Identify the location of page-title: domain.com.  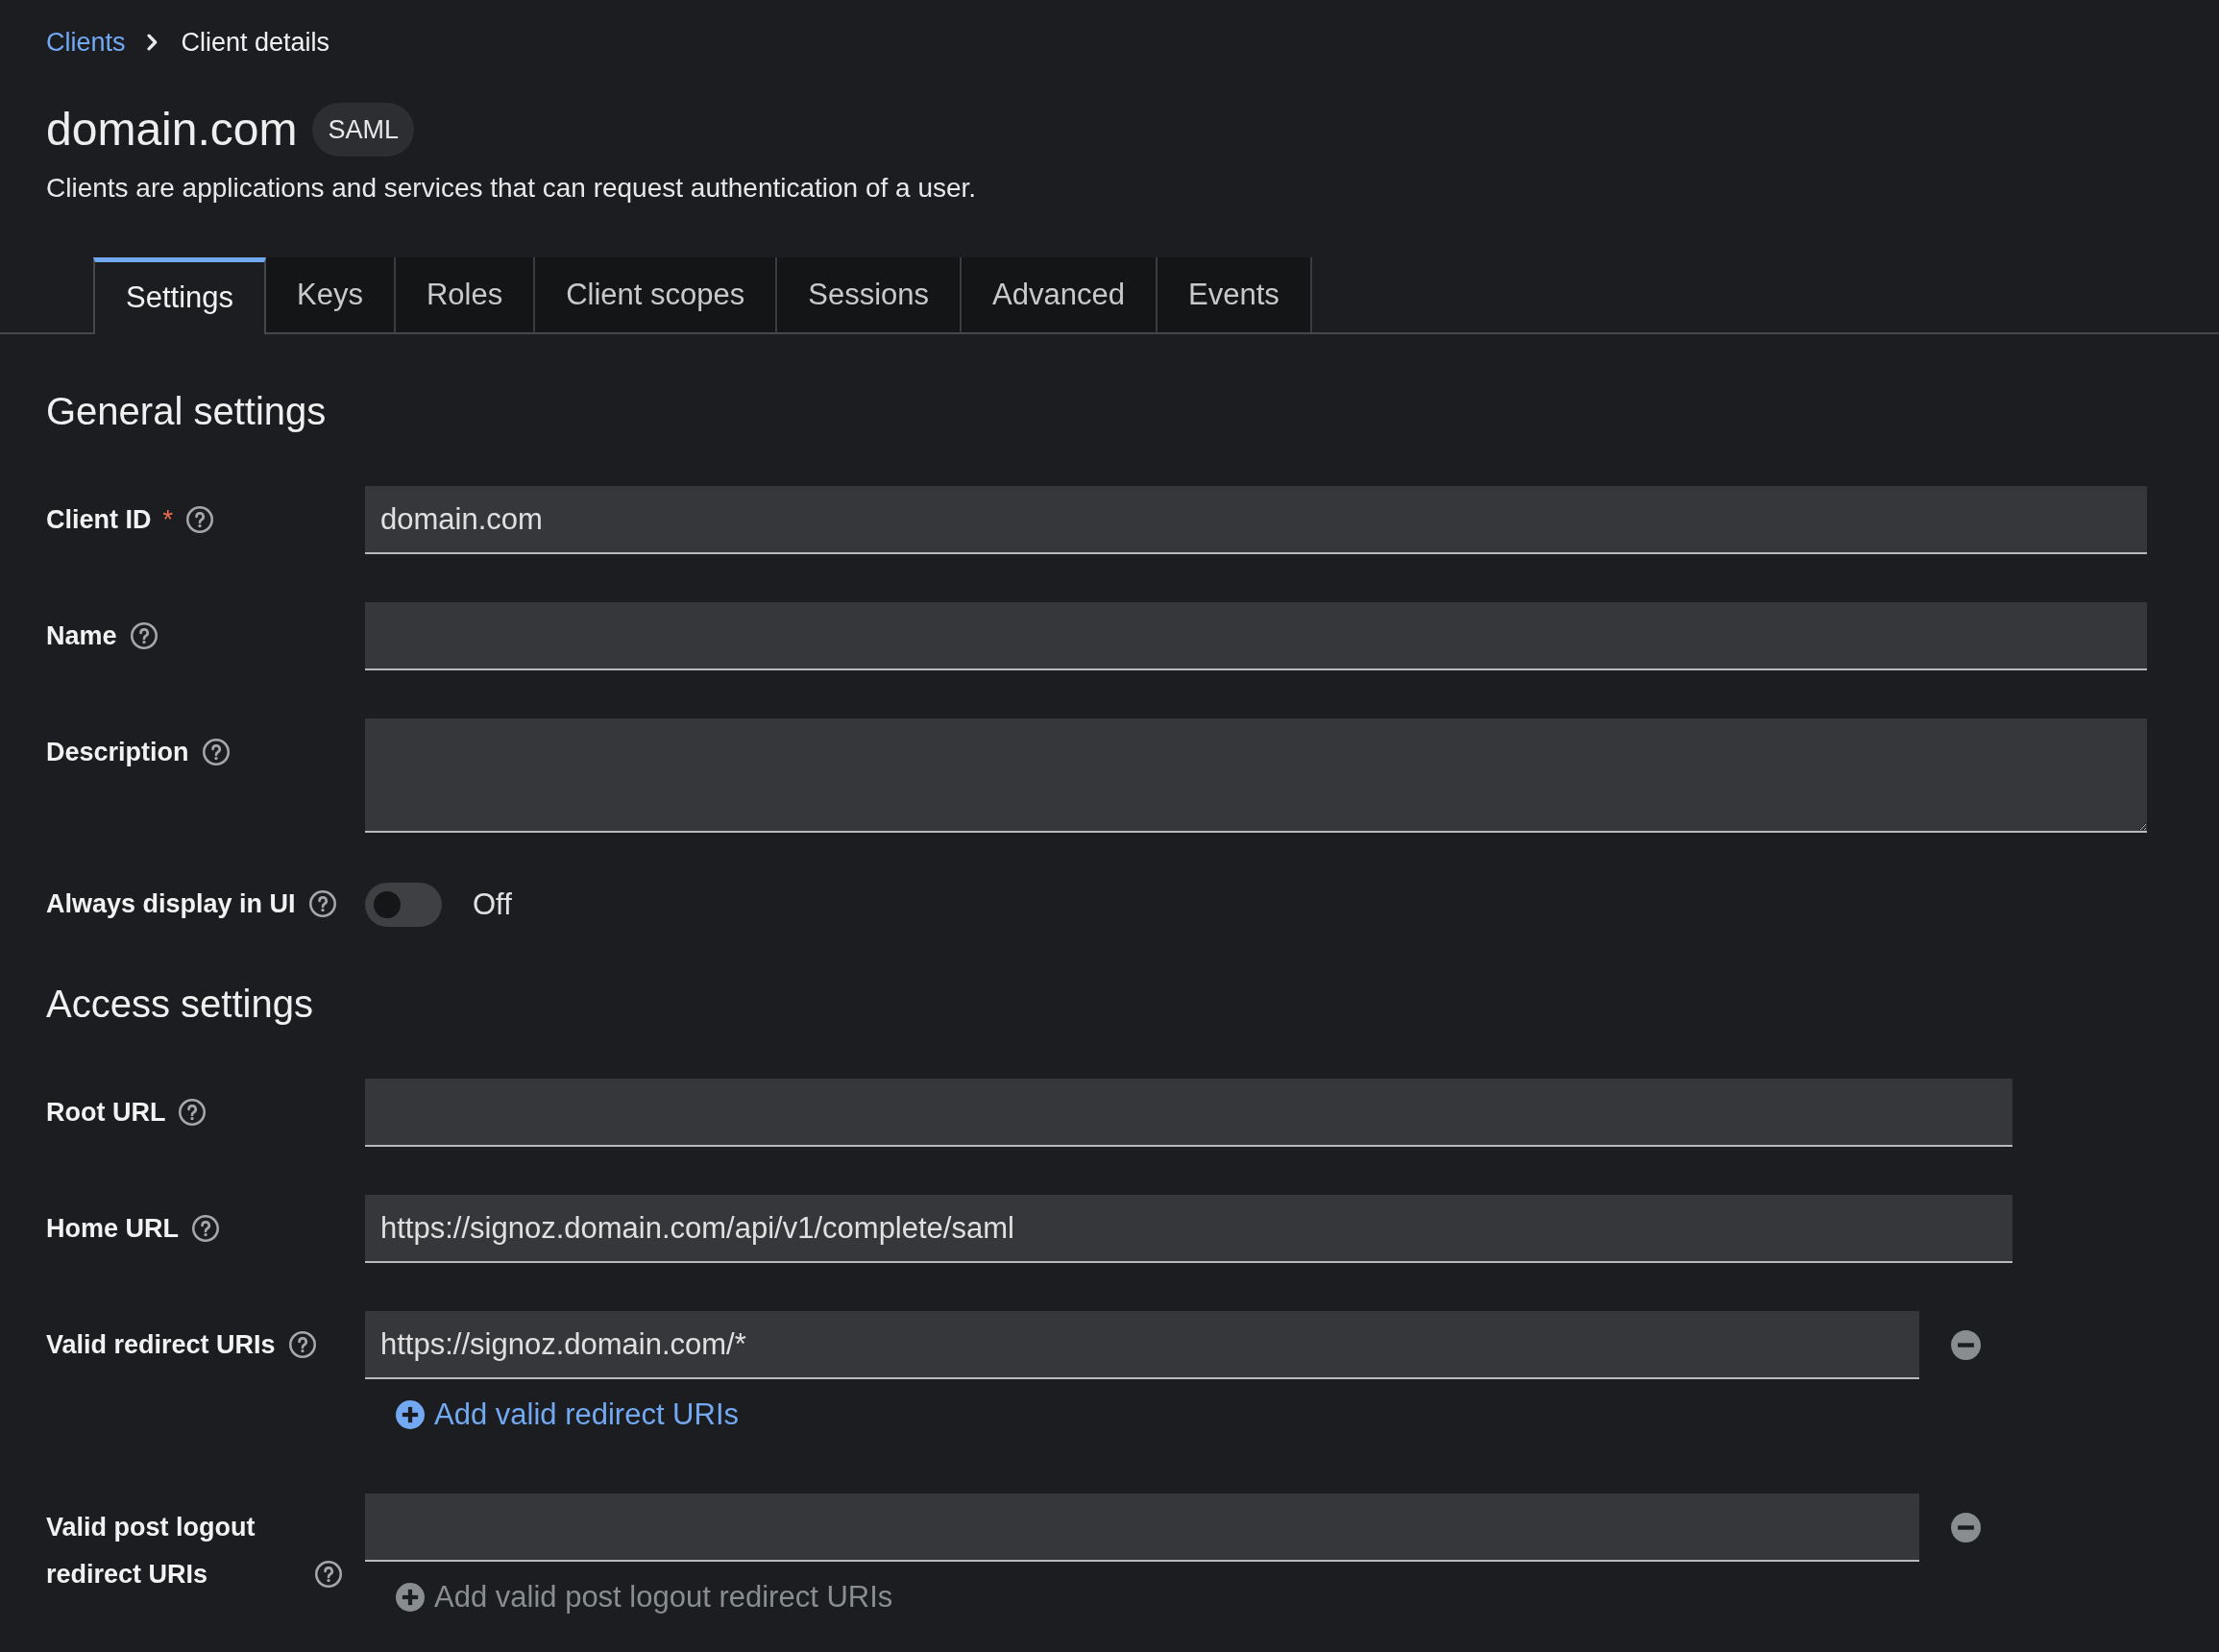
(172, 130).